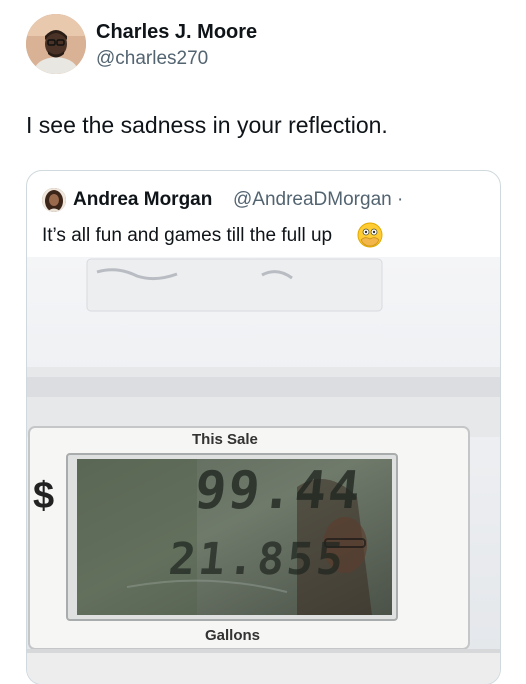  Describe the element at coordinates (370, 235) in the screenshot. I see `flushed-face-emoji-icon` at that location.